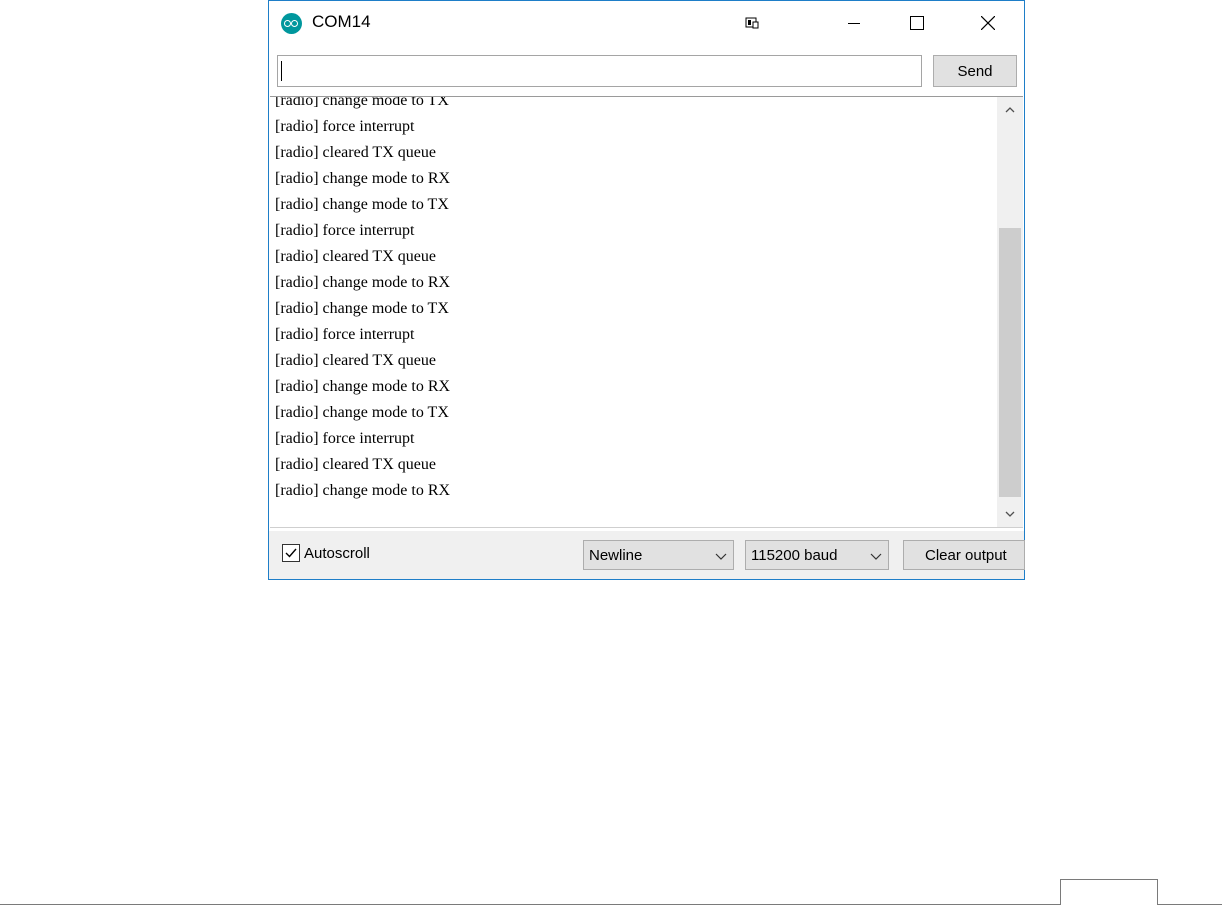 The image size is (1222, 910). What do you see at coordinates (616, 555) in the screenshot?
I see `line-ending-value: Newline` at bounding box center [616, 555].